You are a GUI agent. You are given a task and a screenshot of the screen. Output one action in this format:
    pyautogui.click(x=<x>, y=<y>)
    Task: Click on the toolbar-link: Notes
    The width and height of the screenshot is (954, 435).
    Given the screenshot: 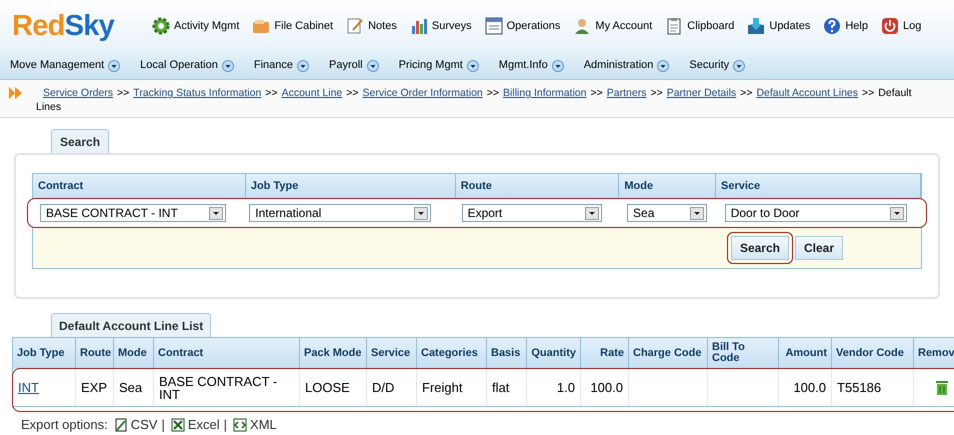 What is the action you would take?
    pyautogui.click(x=371, y=26)
    